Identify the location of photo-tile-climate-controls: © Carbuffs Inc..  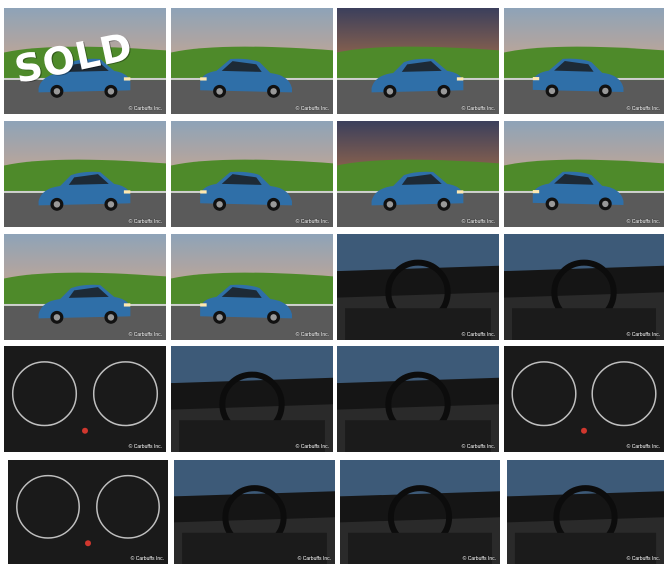
(584, 399).